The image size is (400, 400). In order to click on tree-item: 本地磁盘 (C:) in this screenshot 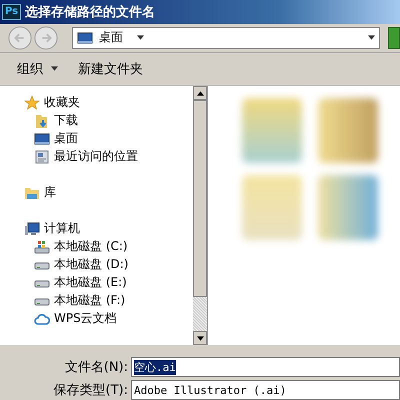, I will do `click(108, 247)`.